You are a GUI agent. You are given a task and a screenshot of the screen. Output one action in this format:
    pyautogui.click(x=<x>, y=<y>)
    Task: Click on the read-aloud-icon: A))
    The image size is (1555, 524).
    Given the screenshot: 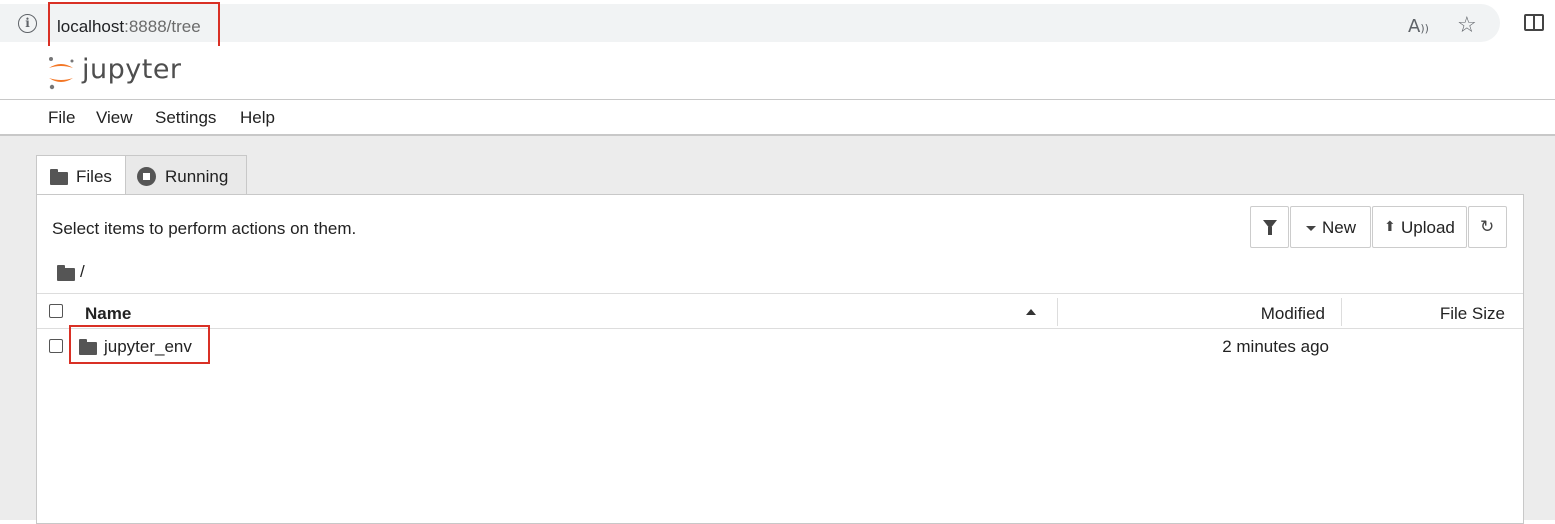 What is the action you would take?
    pyautogui.click(x=1418, y=26)
    